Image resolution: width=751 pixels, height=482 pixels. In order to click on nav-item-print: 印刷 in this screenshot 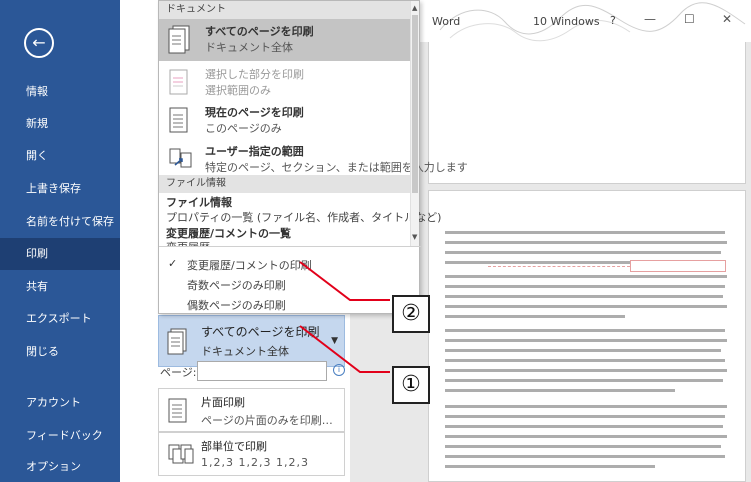, I will do `click(60, 254)`.